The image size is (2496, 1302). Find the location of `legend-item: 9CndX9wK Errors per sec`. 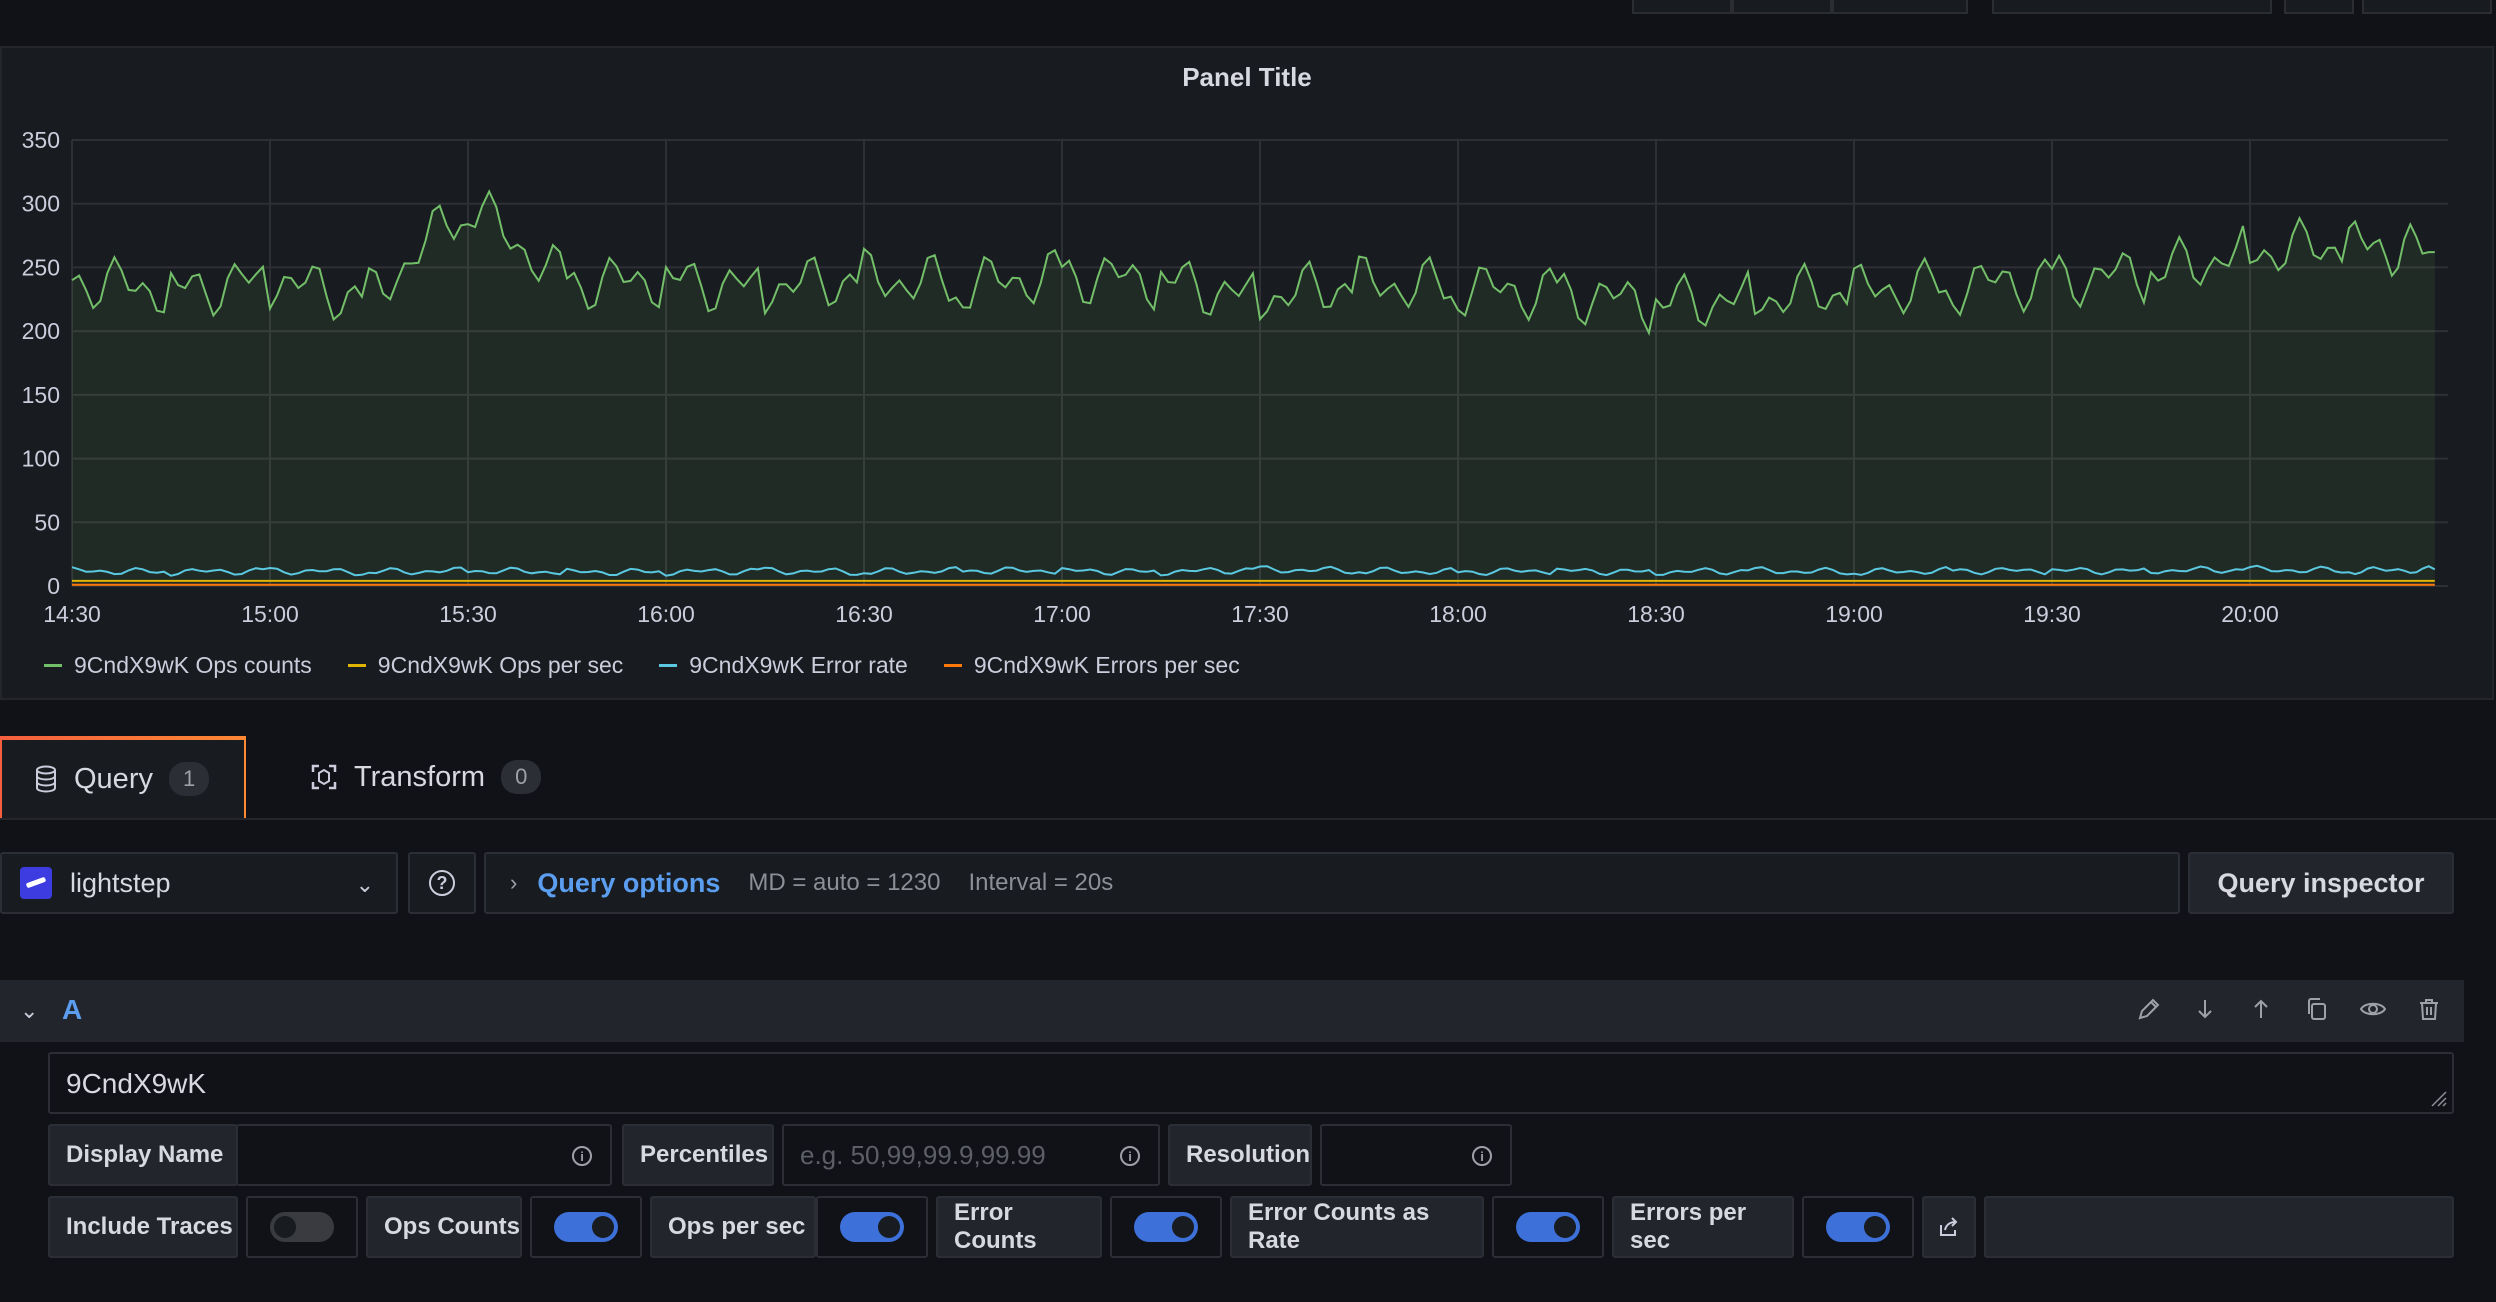

legend-item: 9CndX9wK Errors per sec is located at coordinates (1091, 665).